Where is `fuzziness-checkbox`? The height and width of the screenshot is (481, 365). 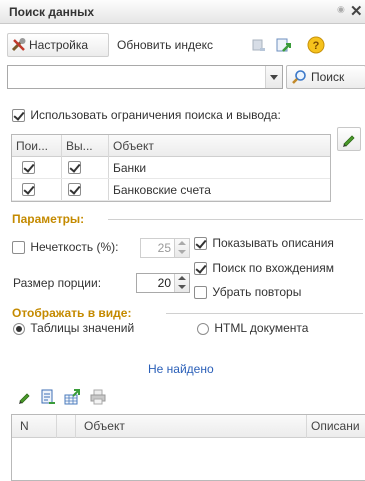
fuzziness-checkbox is located at coordinates (18, 248).